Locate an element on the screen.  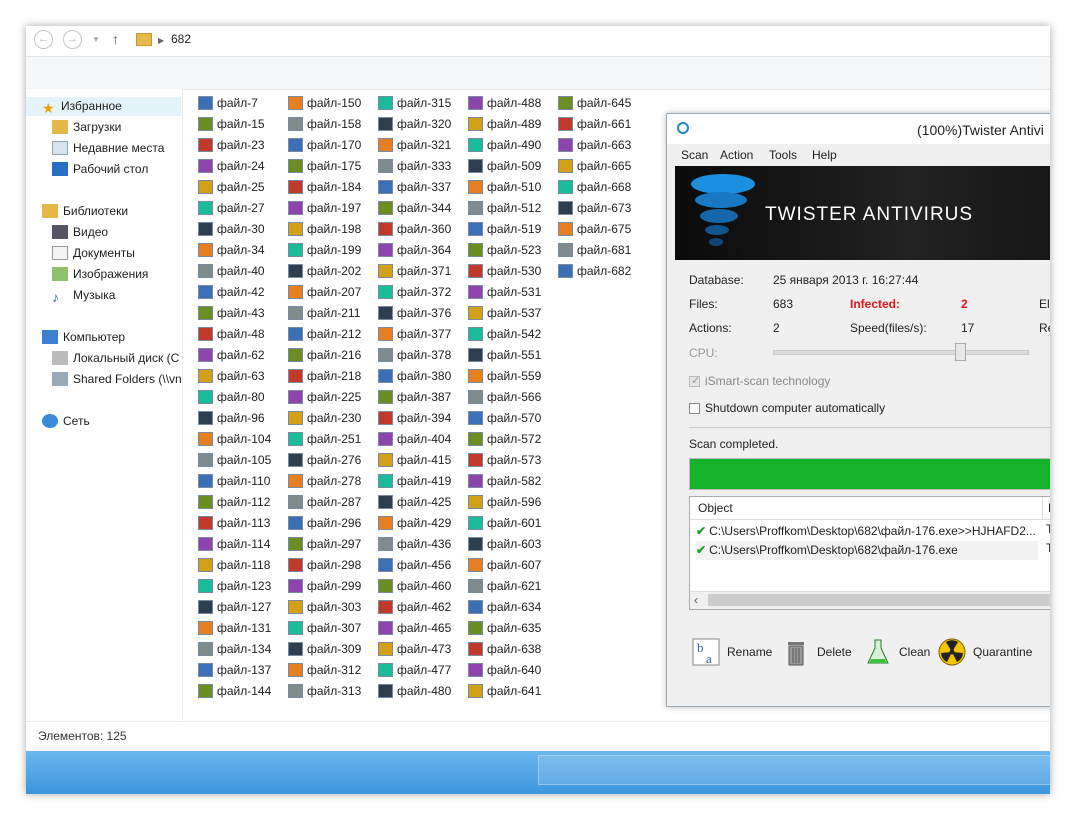
file-item: файл-137 is located at coordinates (234, 670).